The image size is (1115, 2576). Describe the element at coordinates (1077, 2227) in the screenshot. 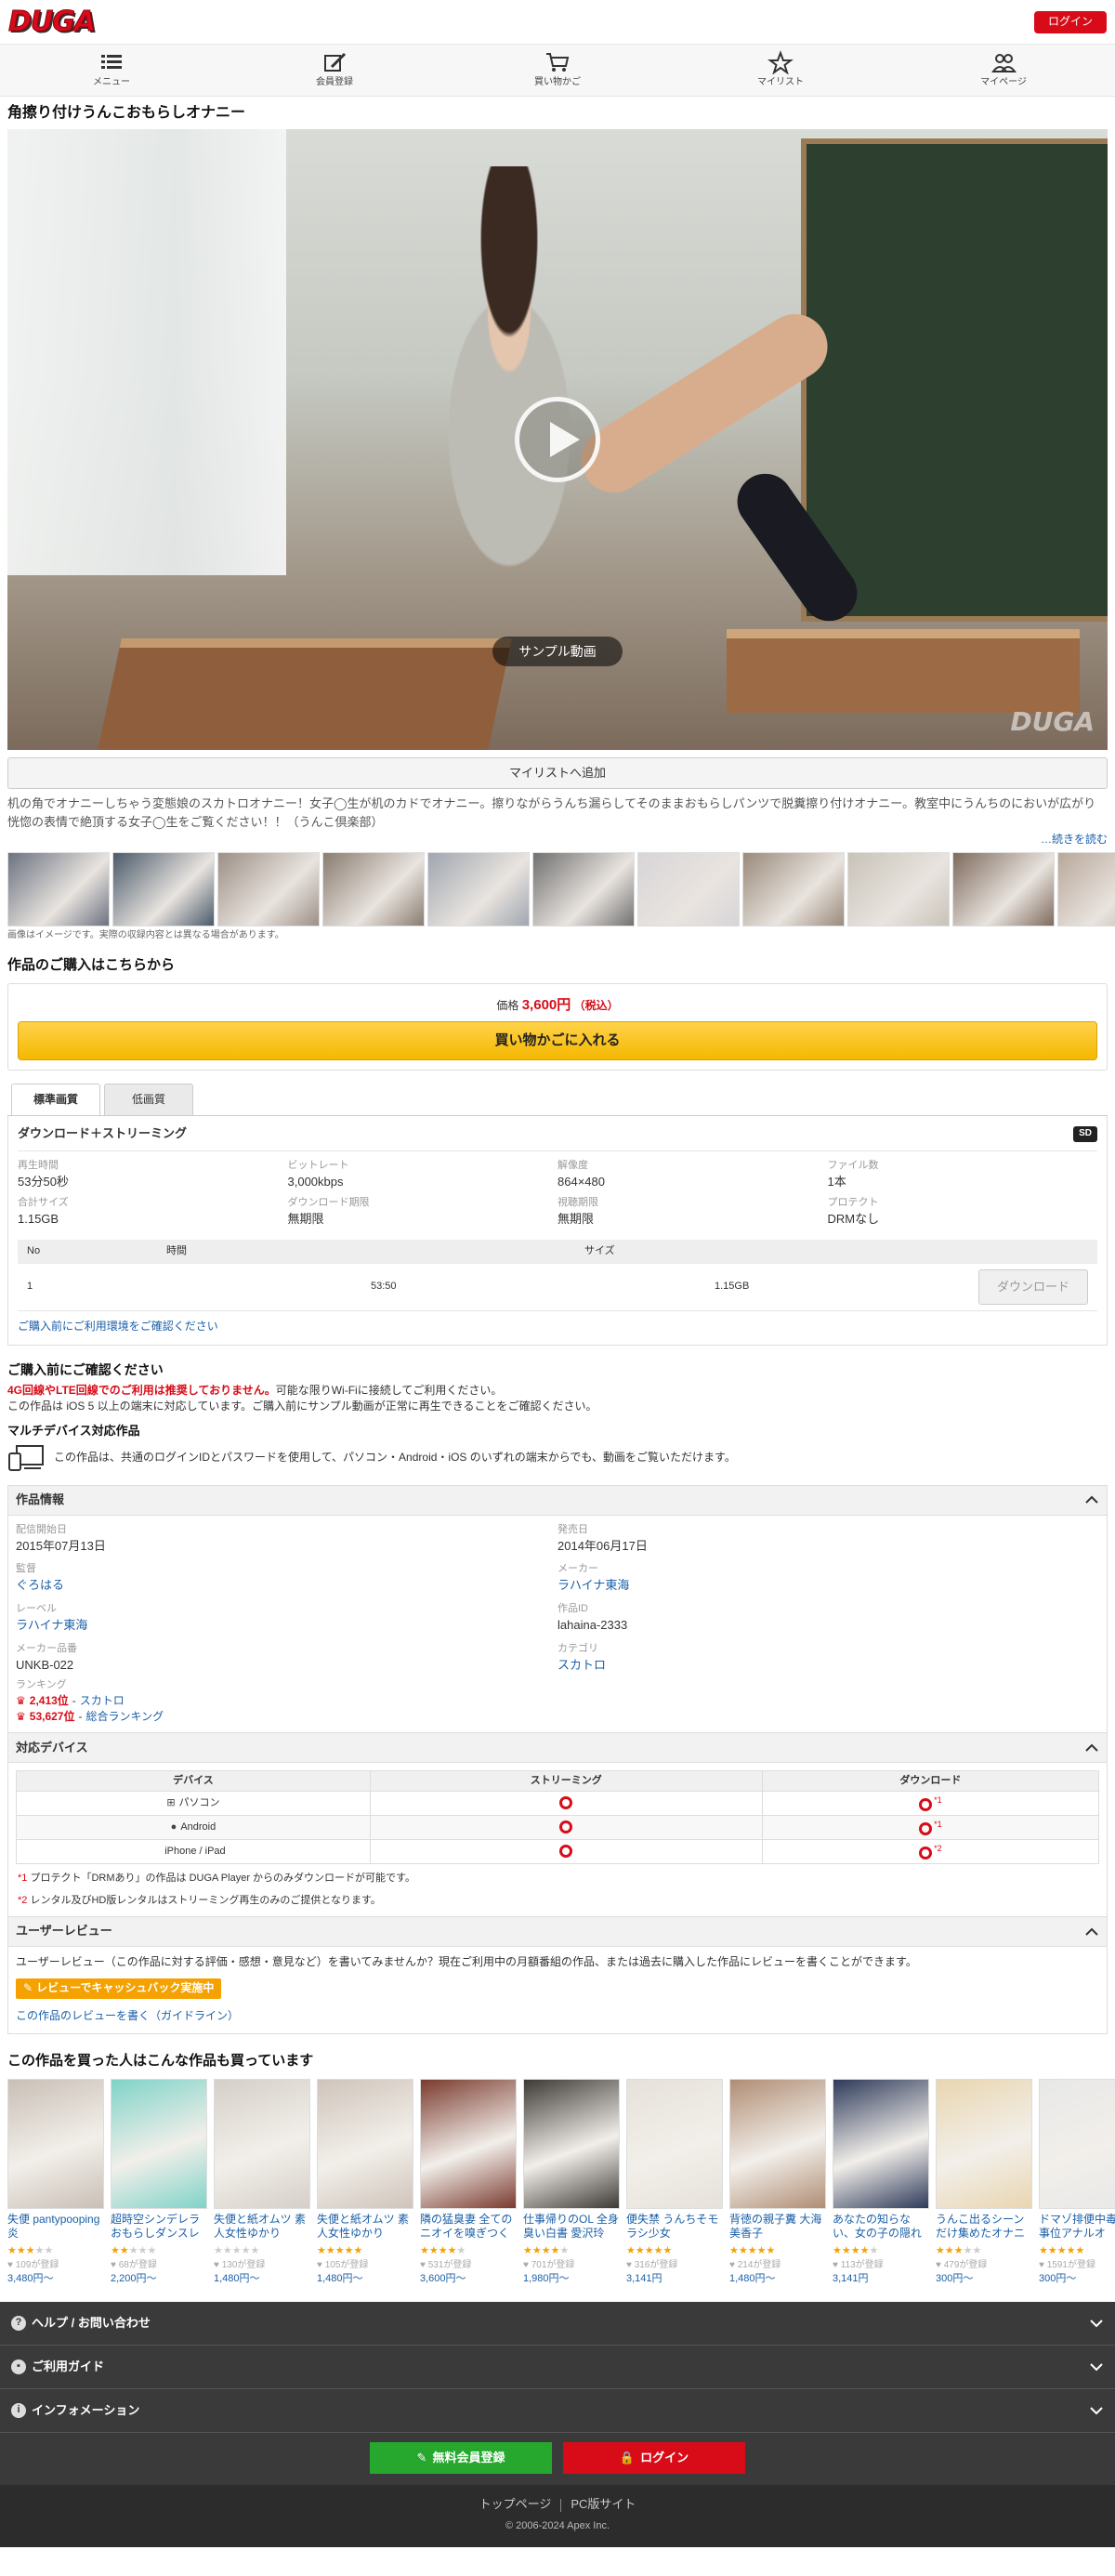

I see `product-title: ドマゾ排便中毒 執事位アナルオ` at that location.